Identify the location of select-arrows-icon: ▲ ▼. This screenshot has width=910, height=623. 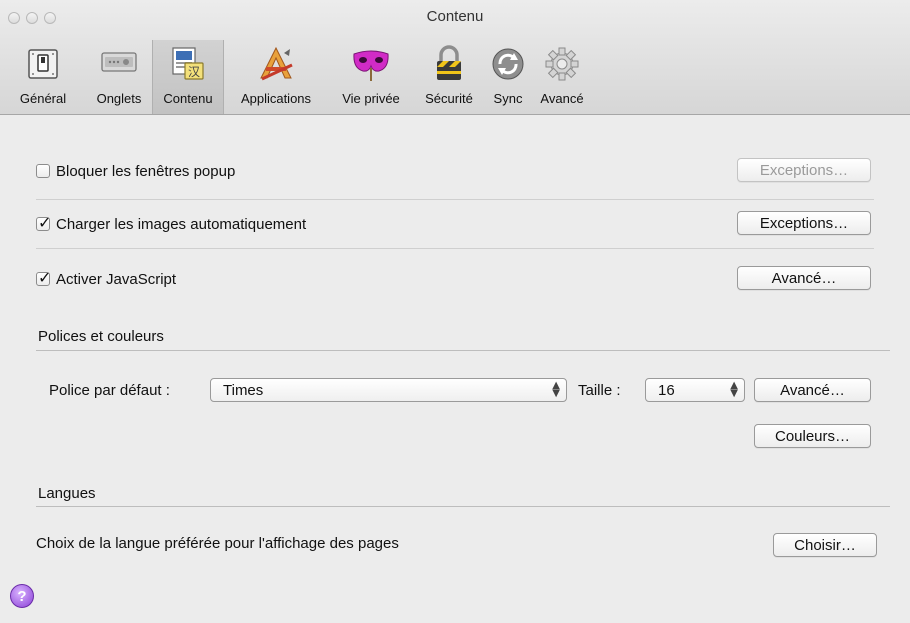
(556, 389).